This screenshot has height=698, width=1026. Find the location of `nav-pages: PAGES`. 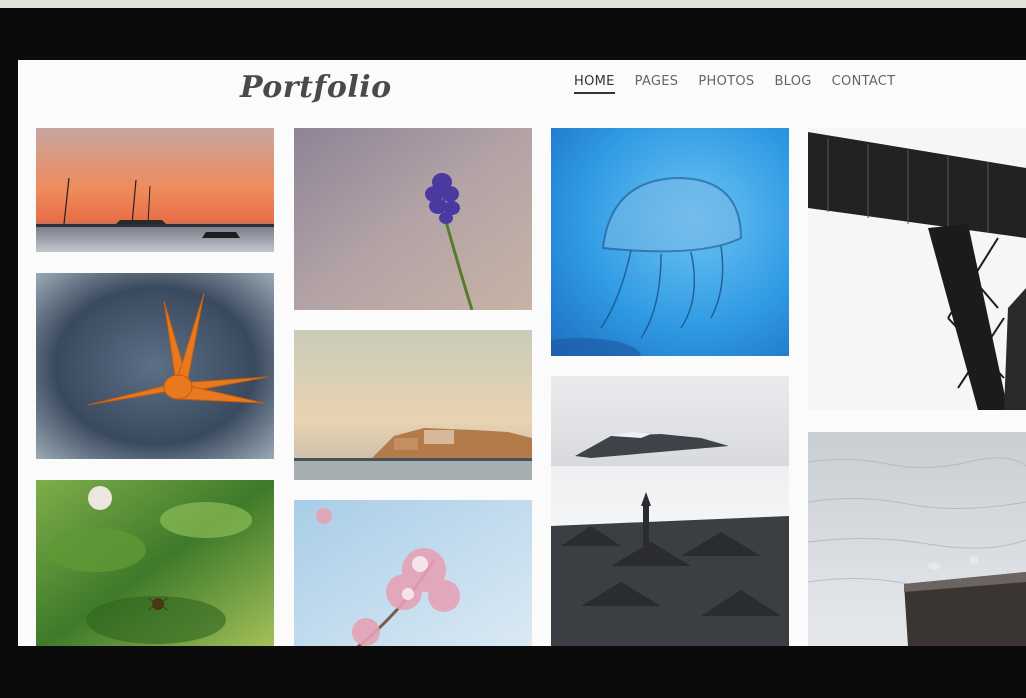

nav-pages: PAGES is located at coordinates (657, 84).